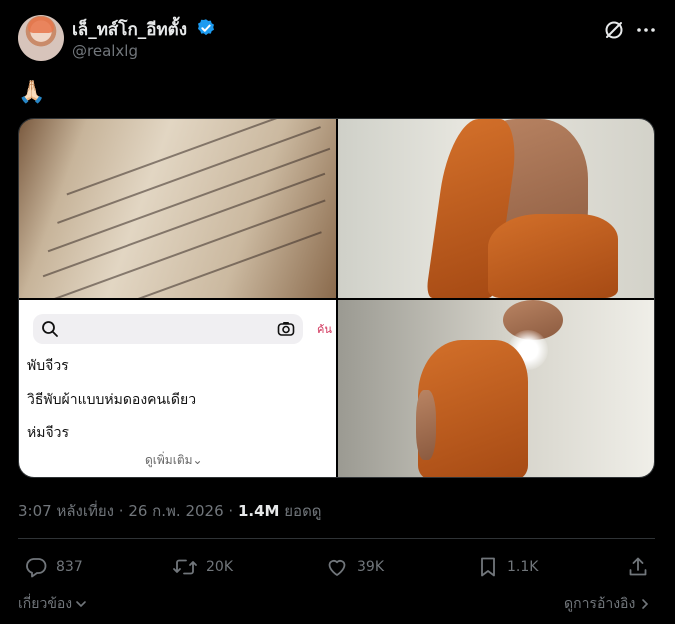 The image size is (675, 624). What do you see at coordinates (206, 28) in the screenshot?
I see `verified-badge-icon` at bounding box center [206, 28].